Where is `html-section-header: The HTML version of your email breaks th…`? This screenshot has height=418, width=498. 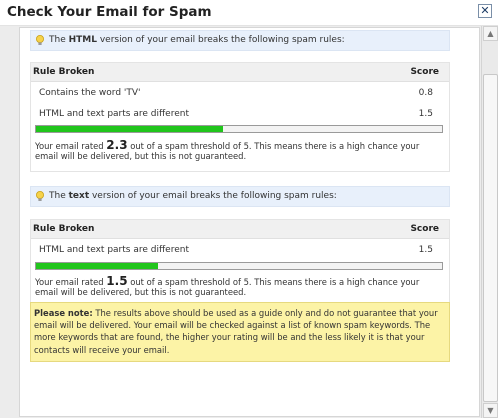 html-section-header: The HTML version of your email breaks th… is located at coordinates (240, 40).